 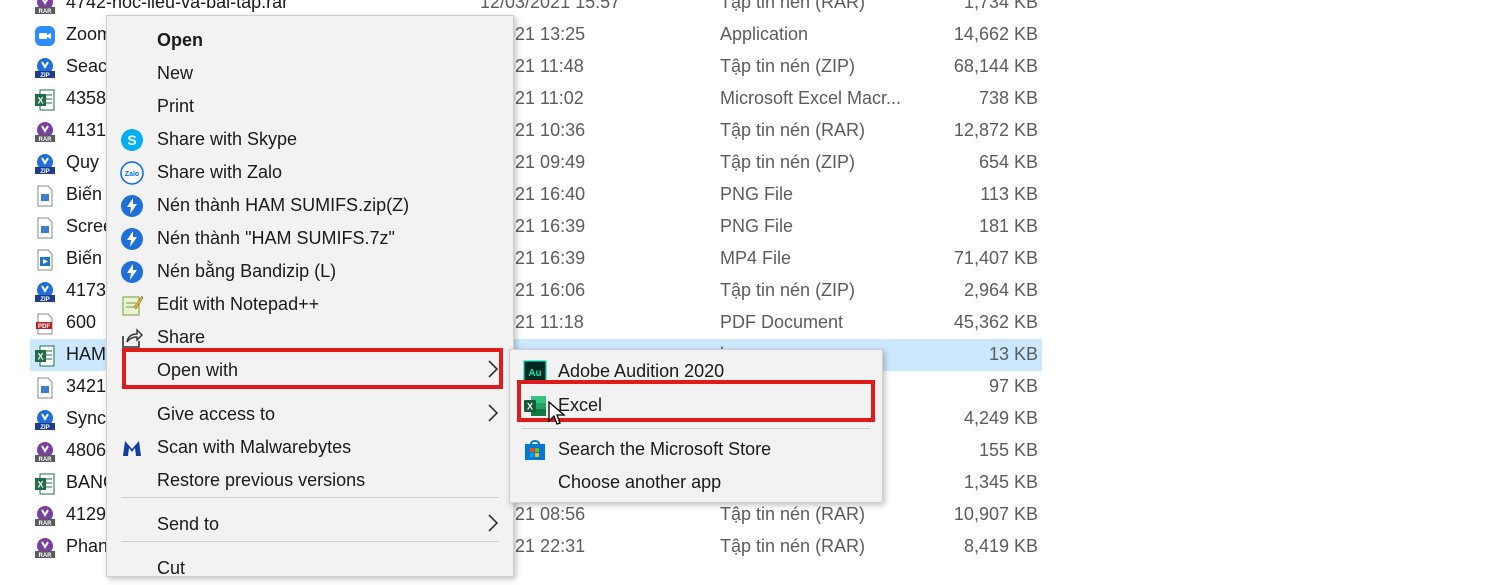 I want to click on file-size: 10,907 KB, so click(x=995, y=514).